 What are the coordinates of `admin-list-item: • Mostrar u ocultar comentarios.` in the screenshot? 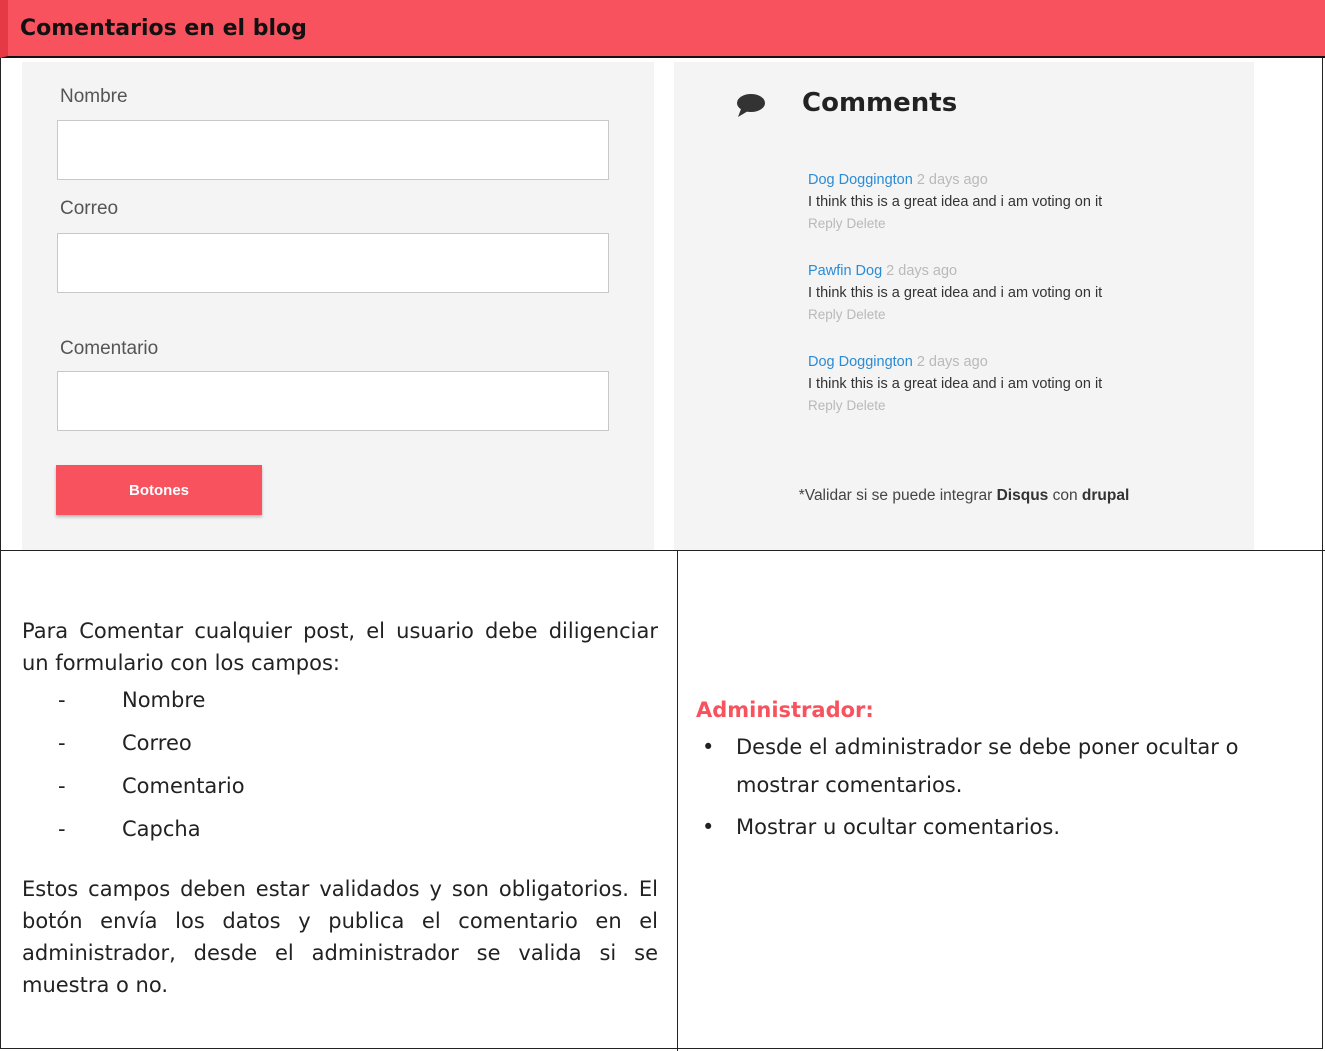 It's located at (1006, 827).